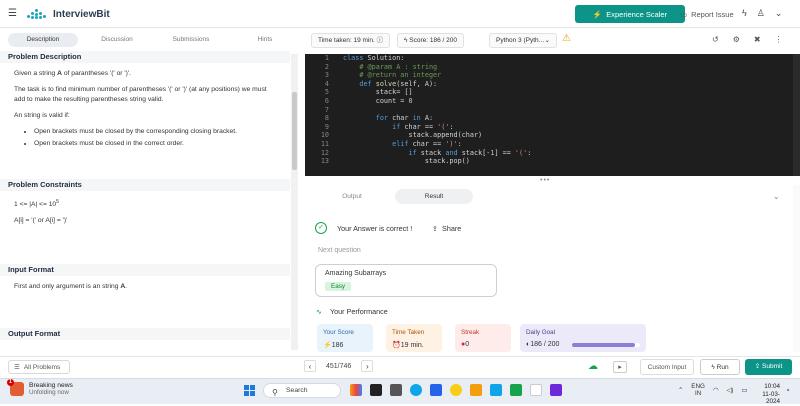 The height and width of the screenshot is (406, 800). What do you see at coordinates (476, 390) in the screenshot?
I see `file-explorer-icon` at bounding box center [476, 390].